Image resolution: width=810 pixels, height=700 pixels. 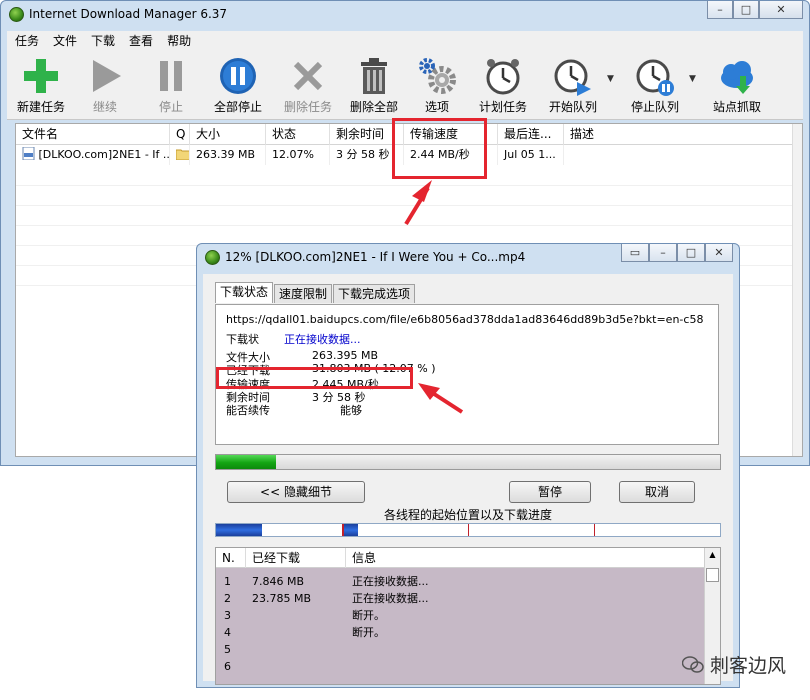 What do you see at coordinates (422, 191) in the screenshot?
I see `annotation-arrowhead-upper` at bounding box center [422, 191].